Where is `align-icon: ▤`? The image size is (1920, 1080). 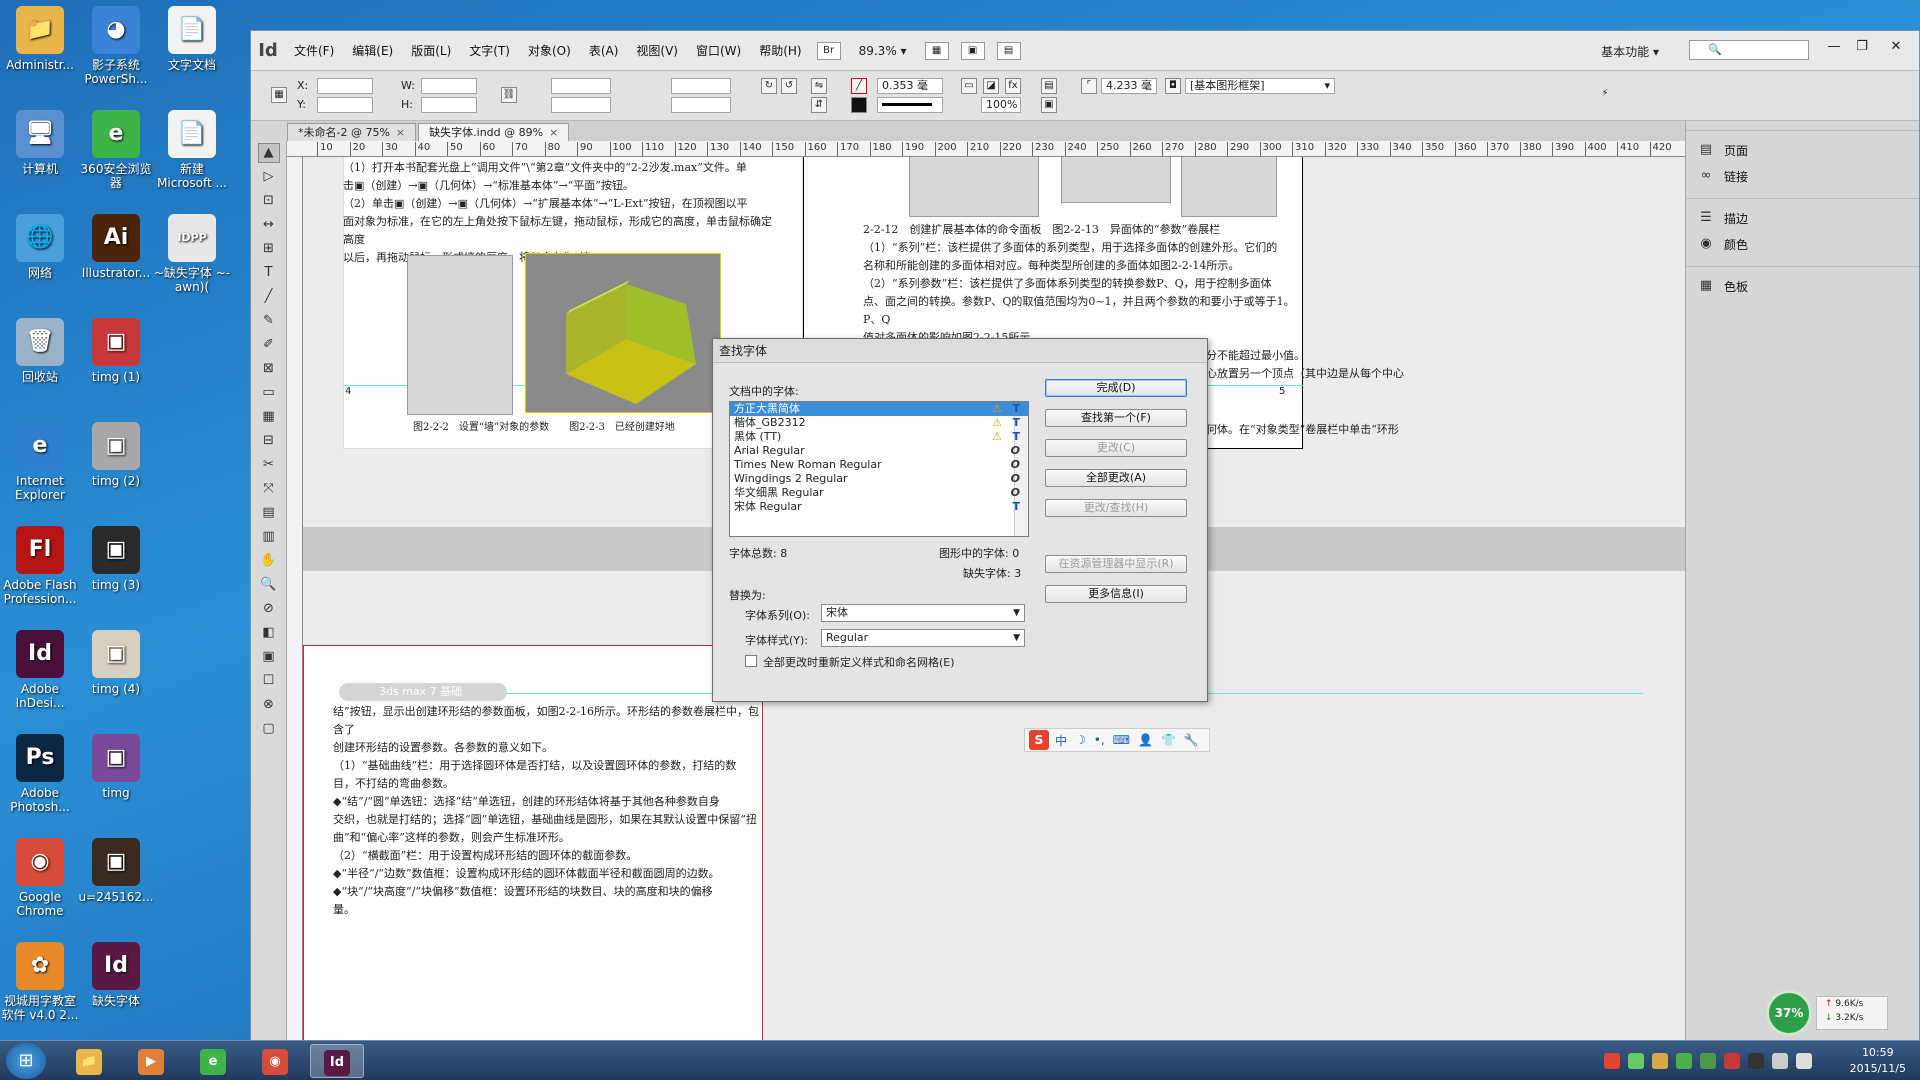
align-icon: ▤ is located at coordinates (1049, 86).